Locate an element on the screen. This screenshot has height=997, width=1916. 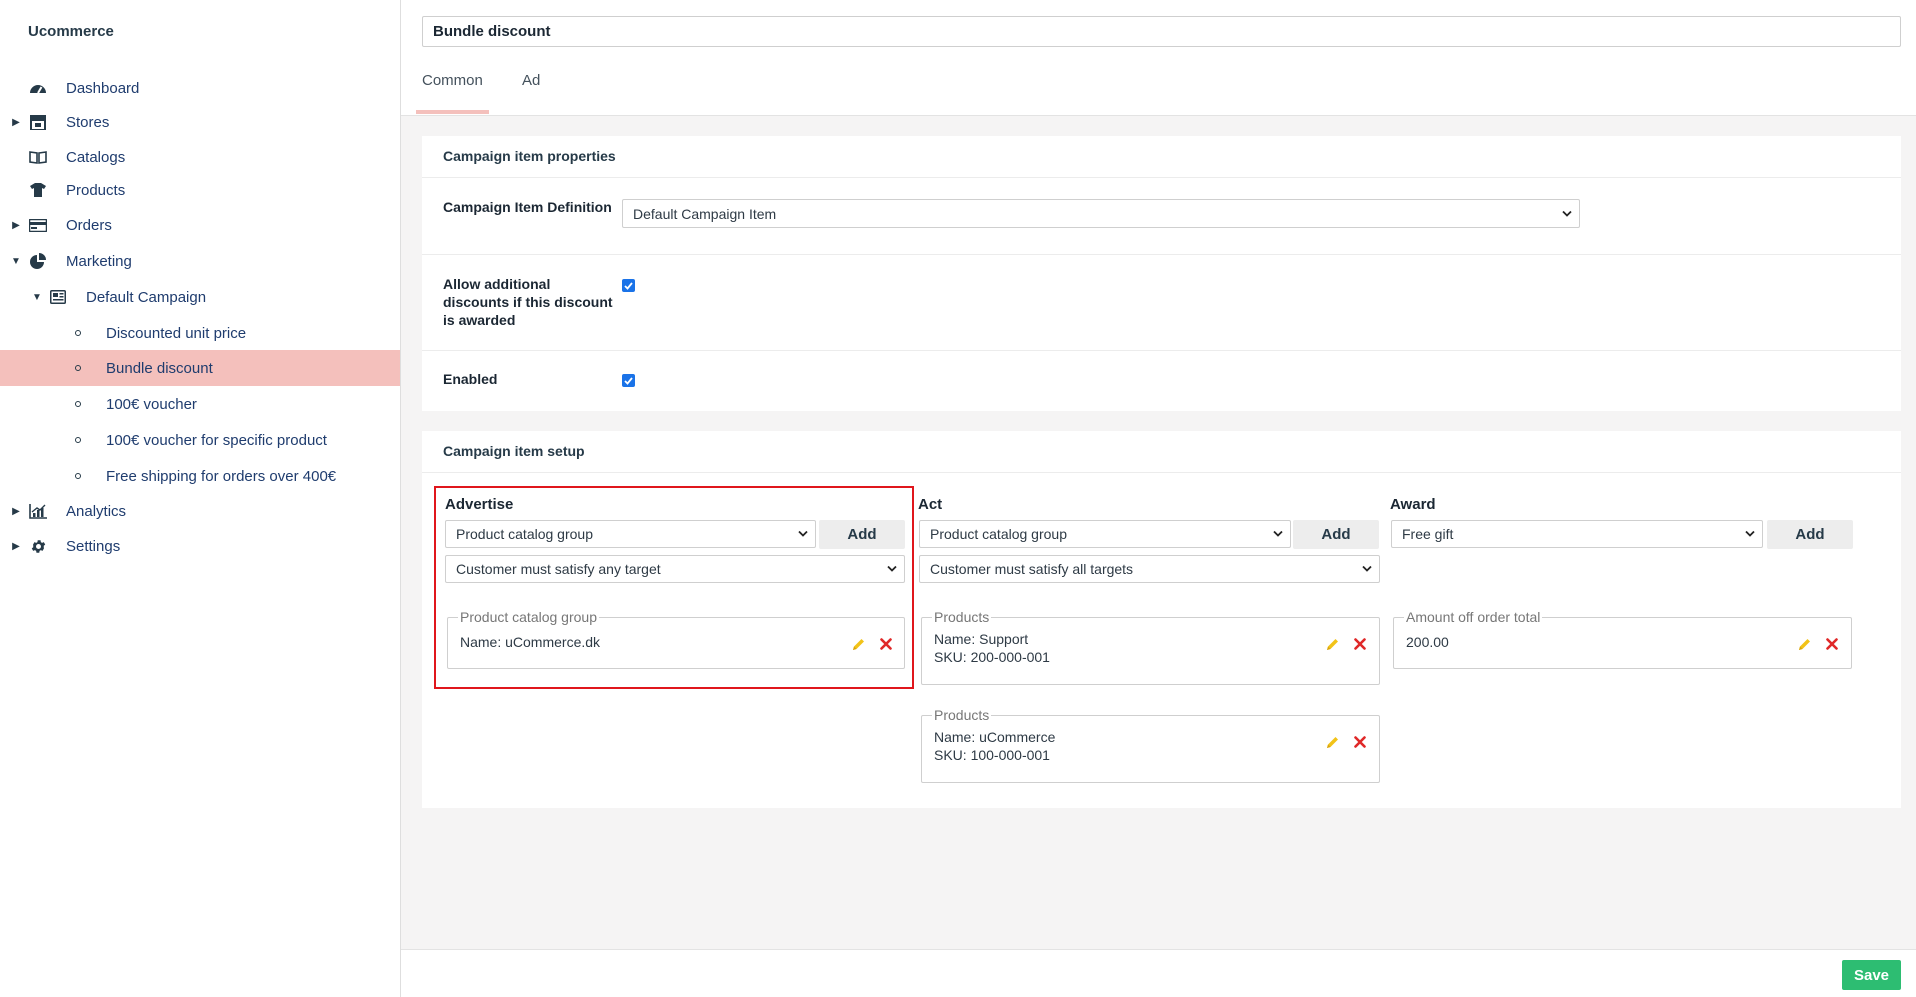
sidebar-item-label: Free shipping for orders over 400€ is located at coordinates (221, 476).